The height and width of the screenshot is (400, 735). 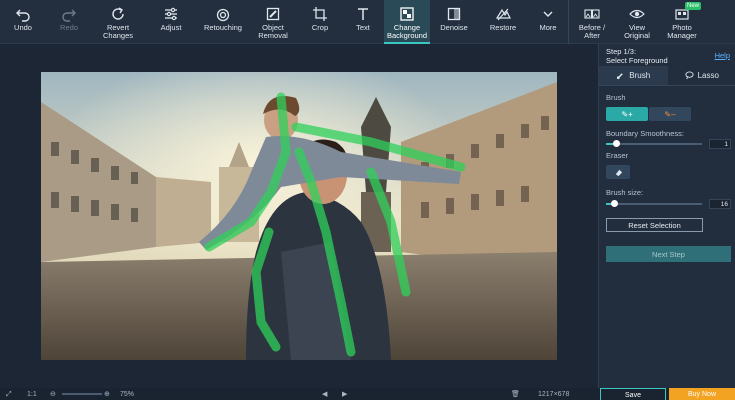 I want to click on brush-sub-sign: –, so click(x=673, y=114).